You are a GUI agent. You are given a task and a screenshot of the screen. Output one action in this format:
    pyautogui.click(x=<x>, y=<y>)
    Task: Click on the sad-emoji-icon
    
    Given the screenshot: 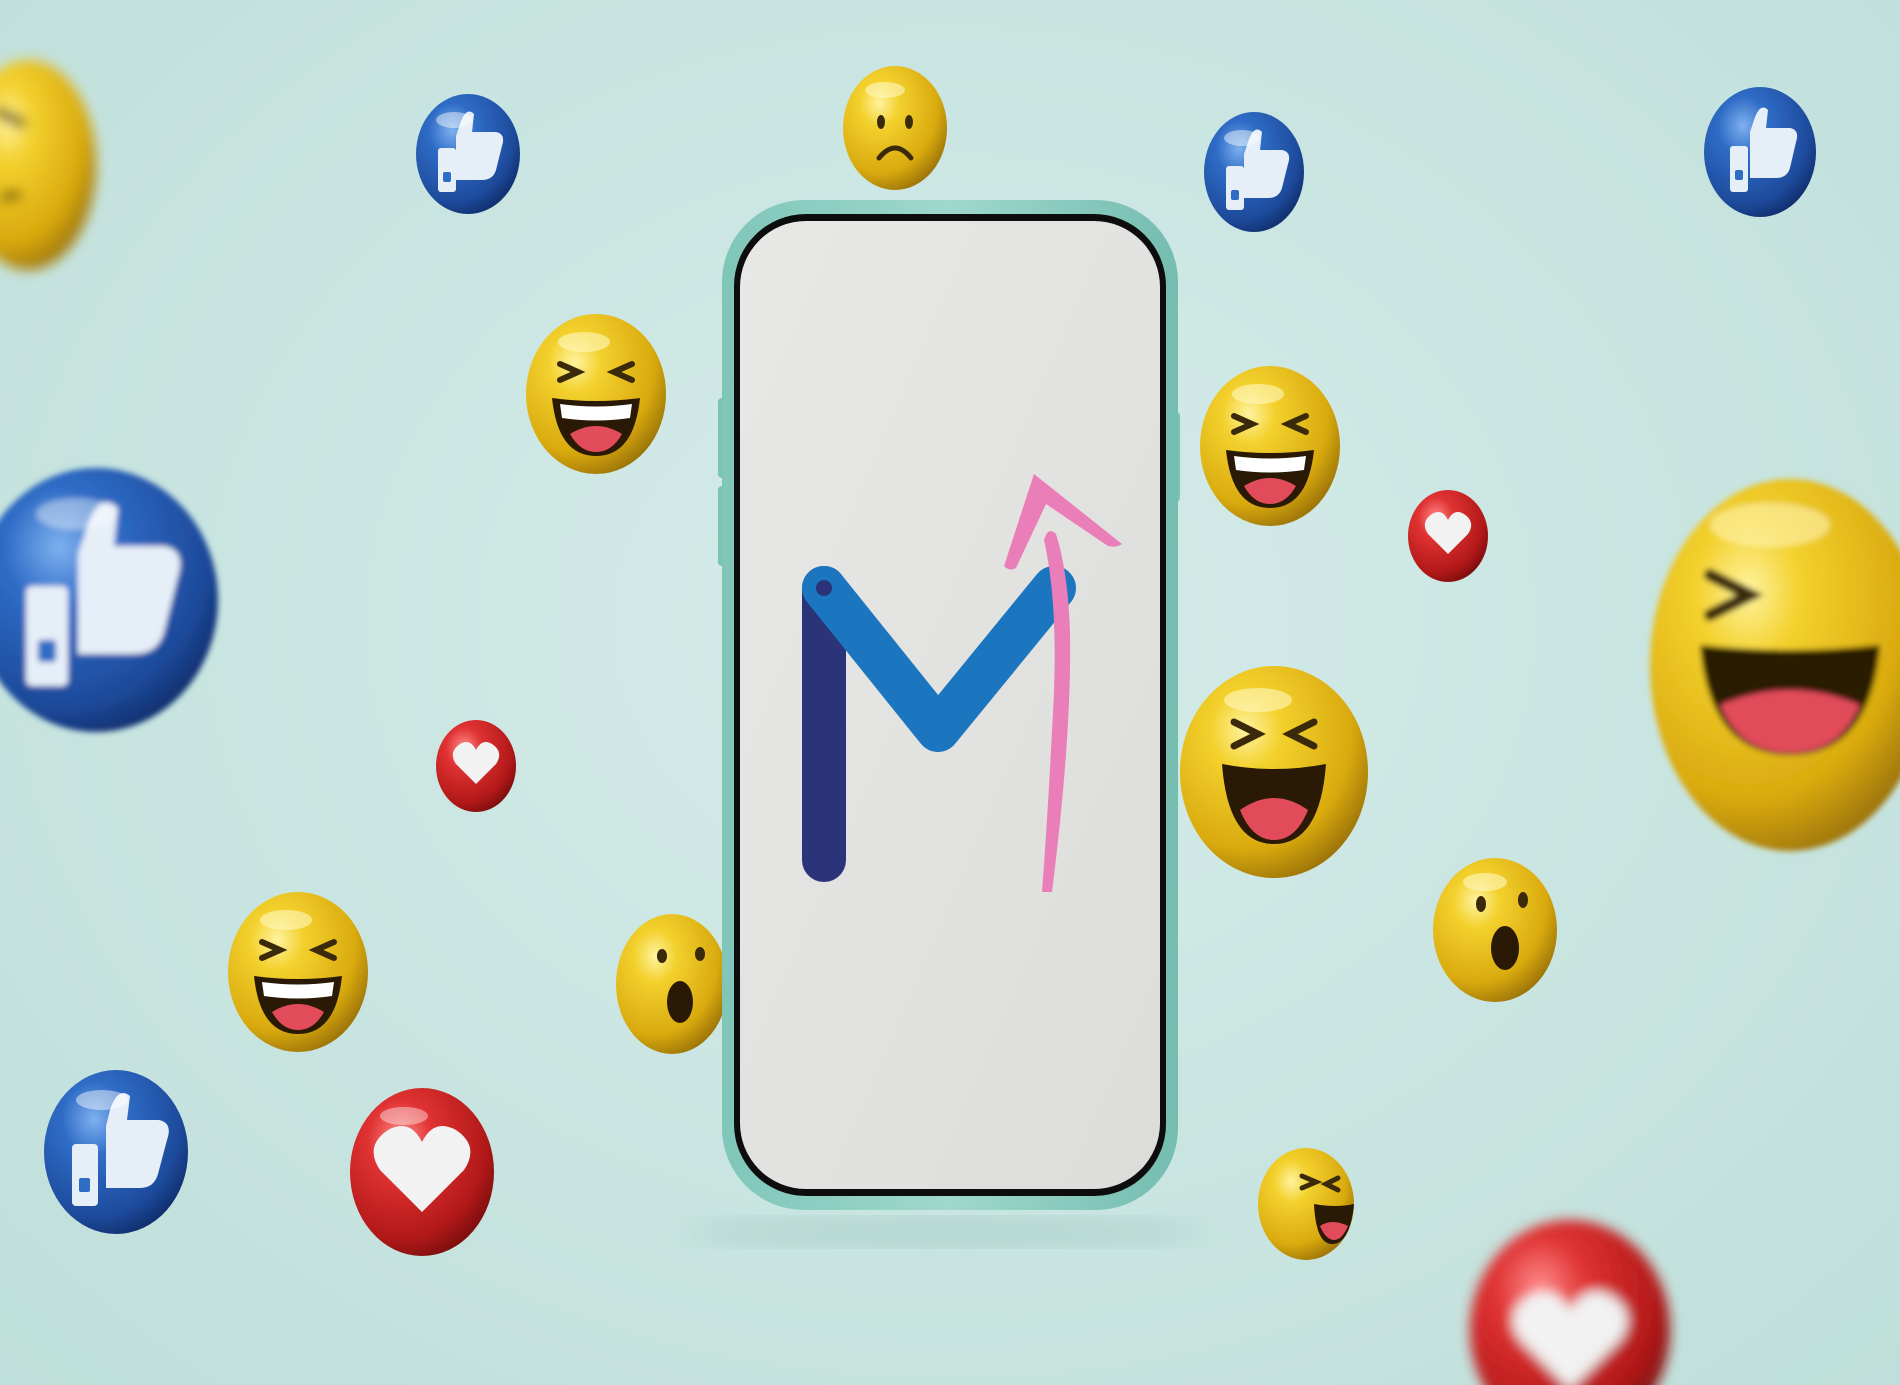 What is the action you would take?
    pyautogui.click(x=895, y=128)
    